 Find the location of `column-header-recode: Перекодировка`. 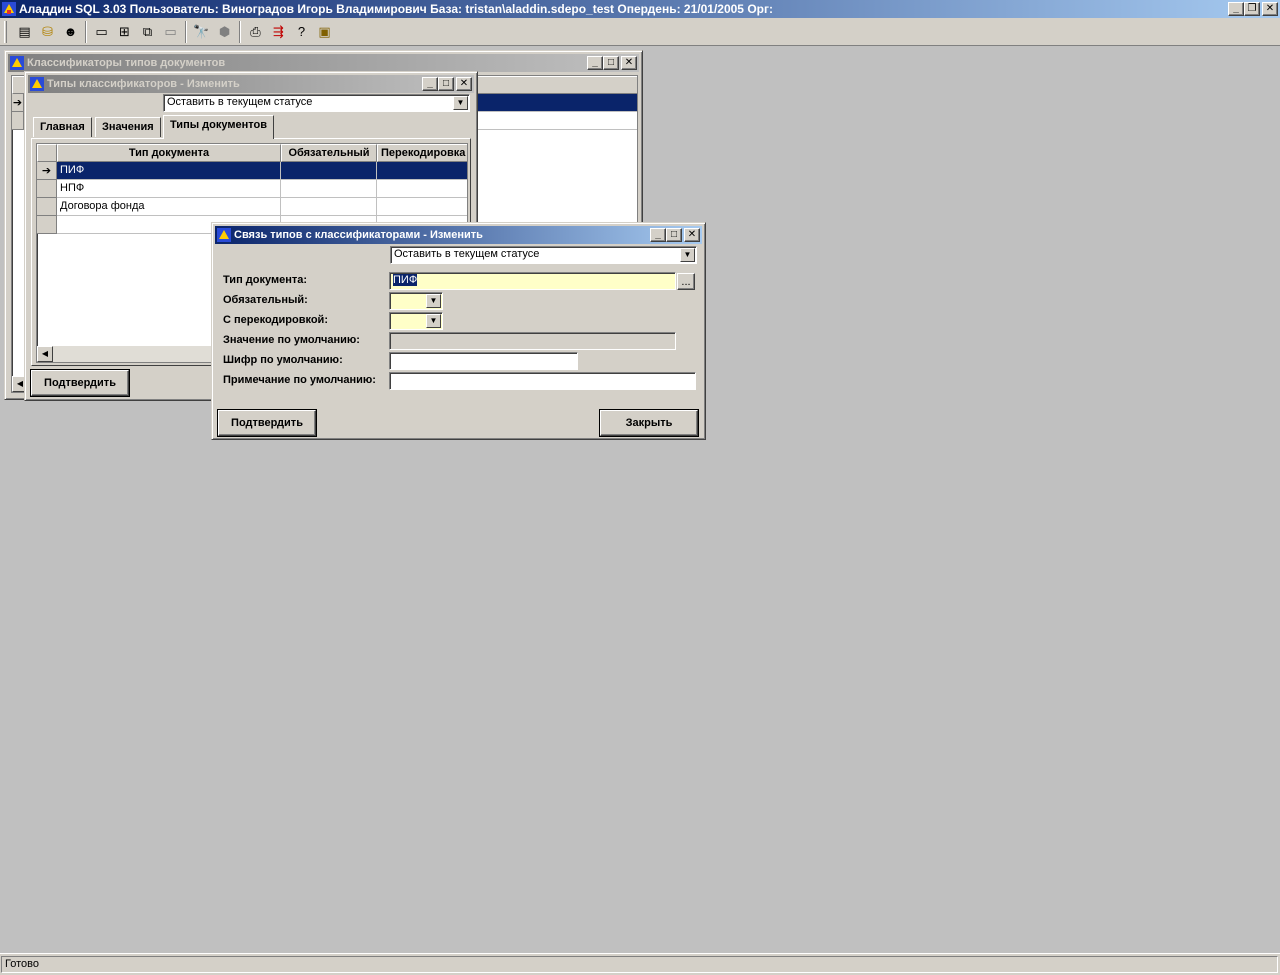

column-header-recode: Перекодировка is located at coordinates (422, 153).